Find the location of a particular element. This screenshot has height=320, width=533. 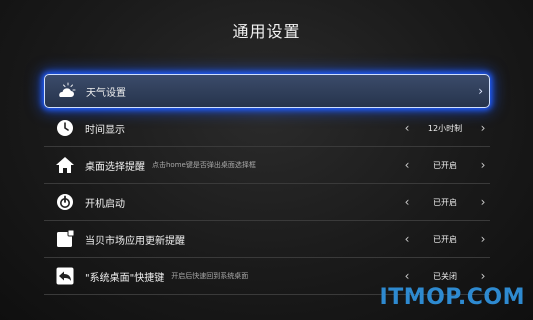

setting-hint: 点击home键是否弹出桌面选择框 is located at coordinates (204, 165).